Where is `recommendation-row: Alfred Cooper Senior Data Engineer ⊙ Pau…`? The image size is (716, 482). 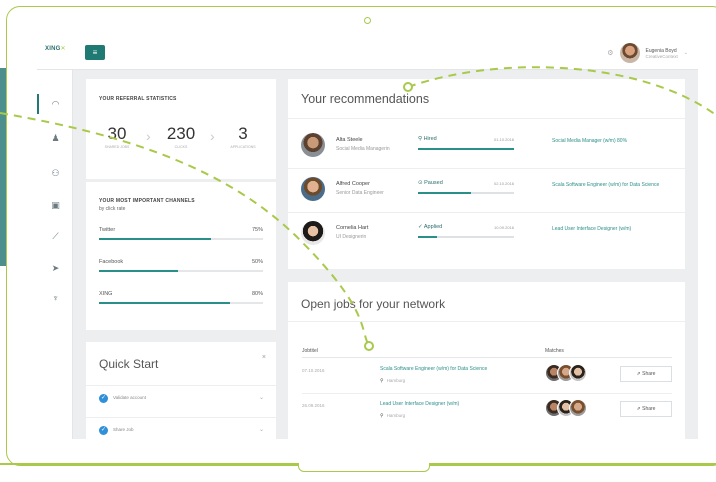
recommendation-row: Alfred Cooper Senior Data Engineer ⊙ Pau… is located at coordinates (486, 188).